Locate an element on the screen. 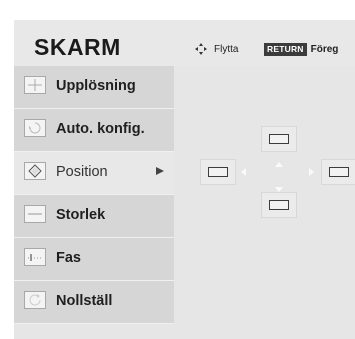  return-hint: RETURN Föreg is located at coordinates (301, 49).